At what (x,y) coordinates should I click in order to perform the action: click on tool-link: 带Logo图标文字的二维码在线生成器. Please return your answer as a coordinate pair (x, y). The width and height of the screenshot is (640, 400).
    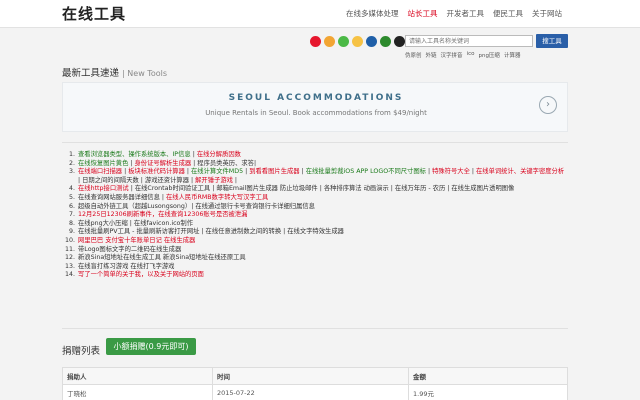
    Looking at the image, I should click on (129, 249).